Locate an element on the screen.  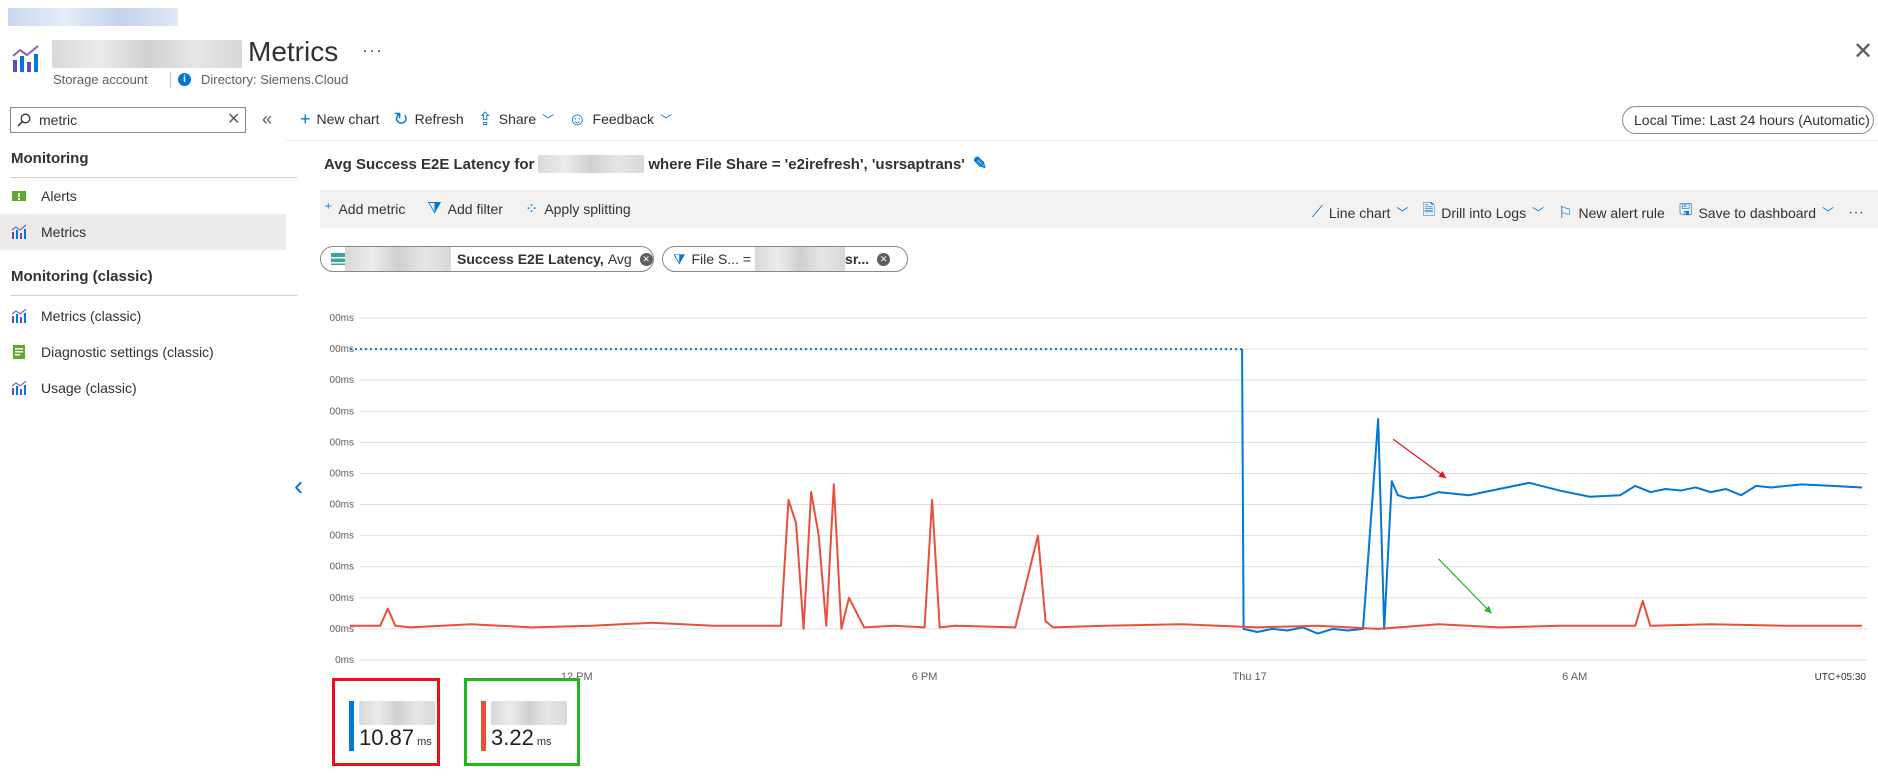
alert-icon: ⚐ is located at coordinates (1565, 213).